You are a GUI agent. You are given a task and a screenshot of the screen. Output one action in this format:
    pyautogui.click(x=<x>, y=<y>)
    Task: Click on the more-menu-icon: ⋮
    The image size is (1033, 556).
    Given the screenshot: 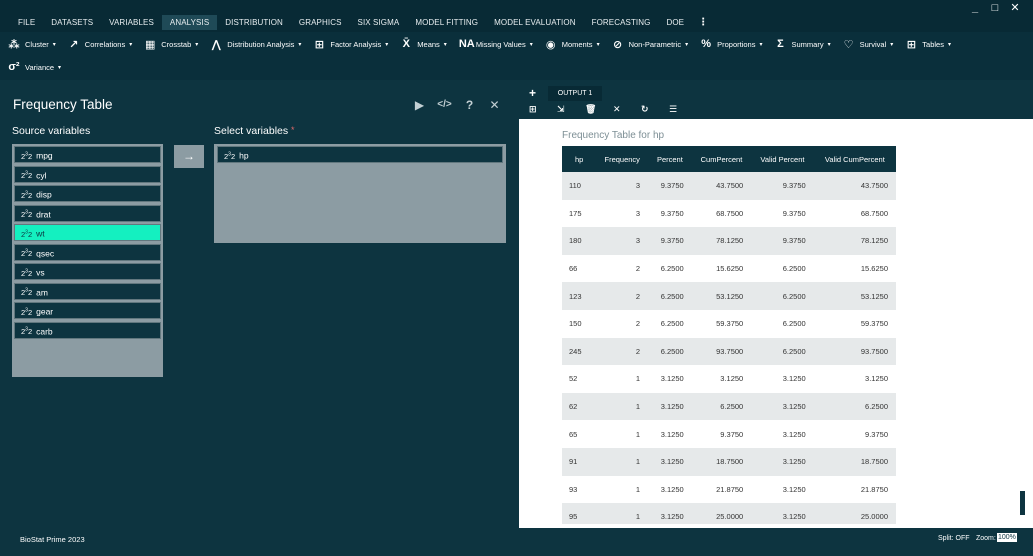 What is the action you would take?
    pyautogui.click(x=703, y=22)
    